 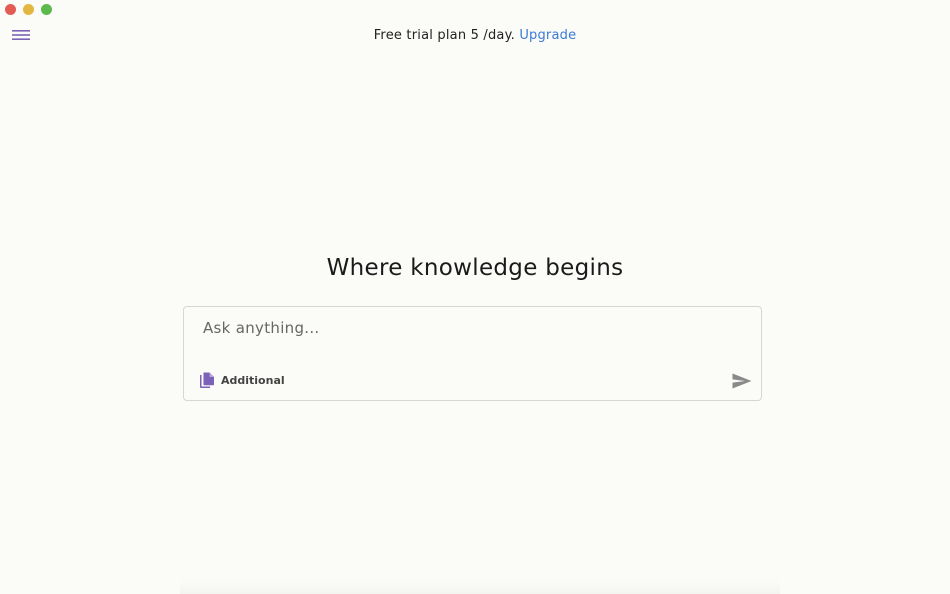 I want to click on minimize-window-button, so click(x=28, y=9).